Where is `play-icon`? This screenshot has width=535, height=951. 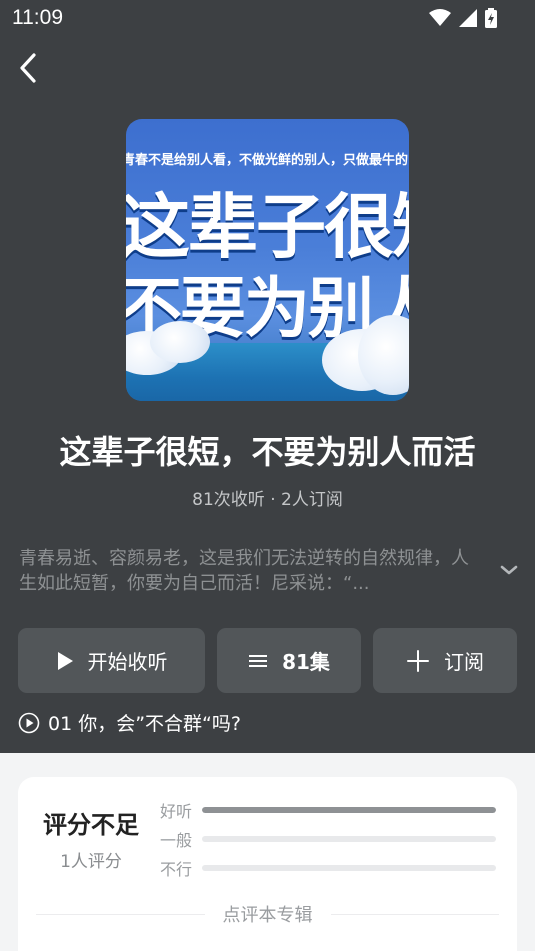
play-icon is located at coordinates (65, 660).